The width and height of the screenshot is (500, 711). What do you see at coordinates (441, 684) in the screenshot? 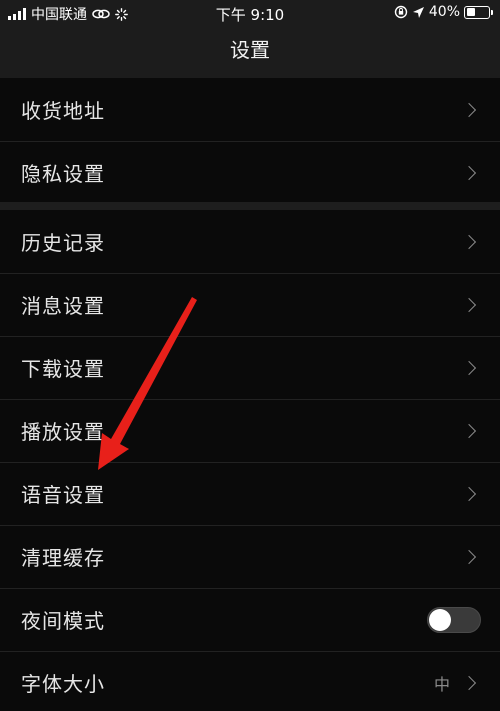
I see `font-size-value: 中` at bounding box center [441, 684].